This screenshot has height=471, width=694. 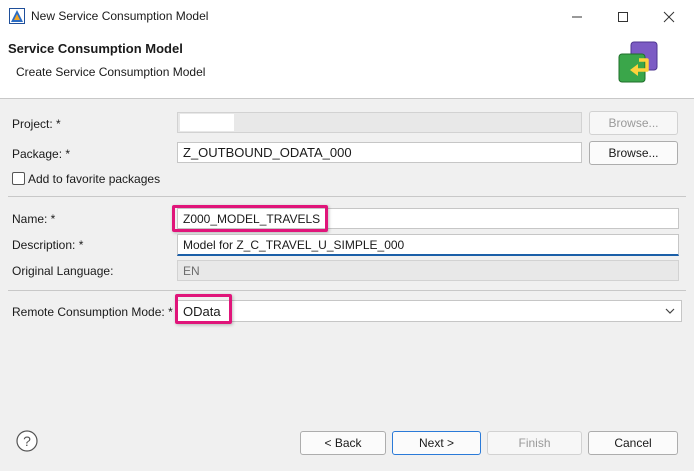 I want to click on name-highlight-box, so click(x=250, y=218).